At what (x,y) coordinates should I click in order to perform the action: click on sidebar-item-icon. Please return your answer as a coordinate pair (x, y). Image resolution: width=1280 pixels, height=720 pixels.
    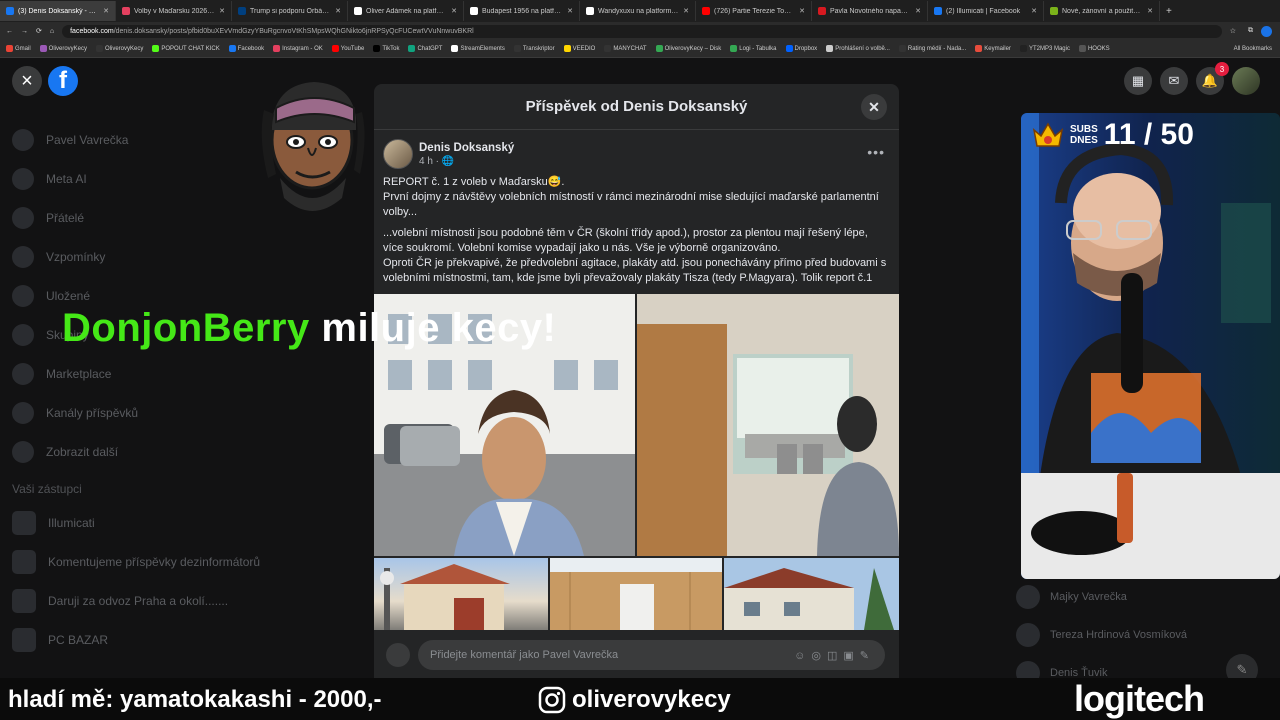
    Looking at the image, I should click on (23, 412).